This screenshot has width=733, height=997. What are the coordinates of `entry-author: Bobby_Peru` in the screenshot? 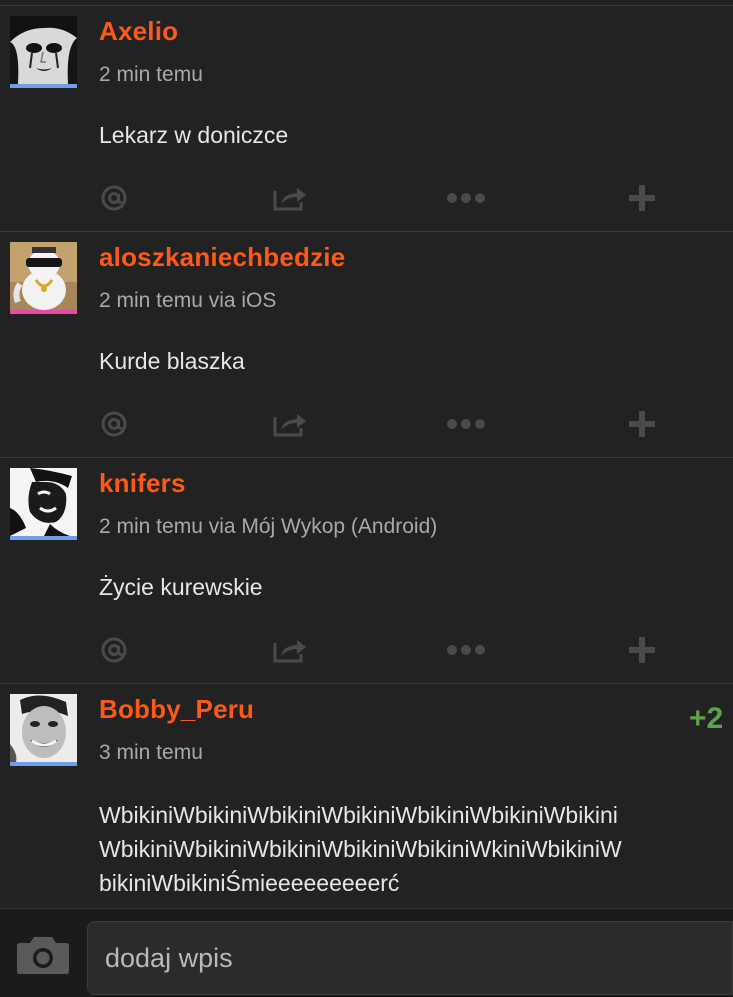 It's located at (176, 709).